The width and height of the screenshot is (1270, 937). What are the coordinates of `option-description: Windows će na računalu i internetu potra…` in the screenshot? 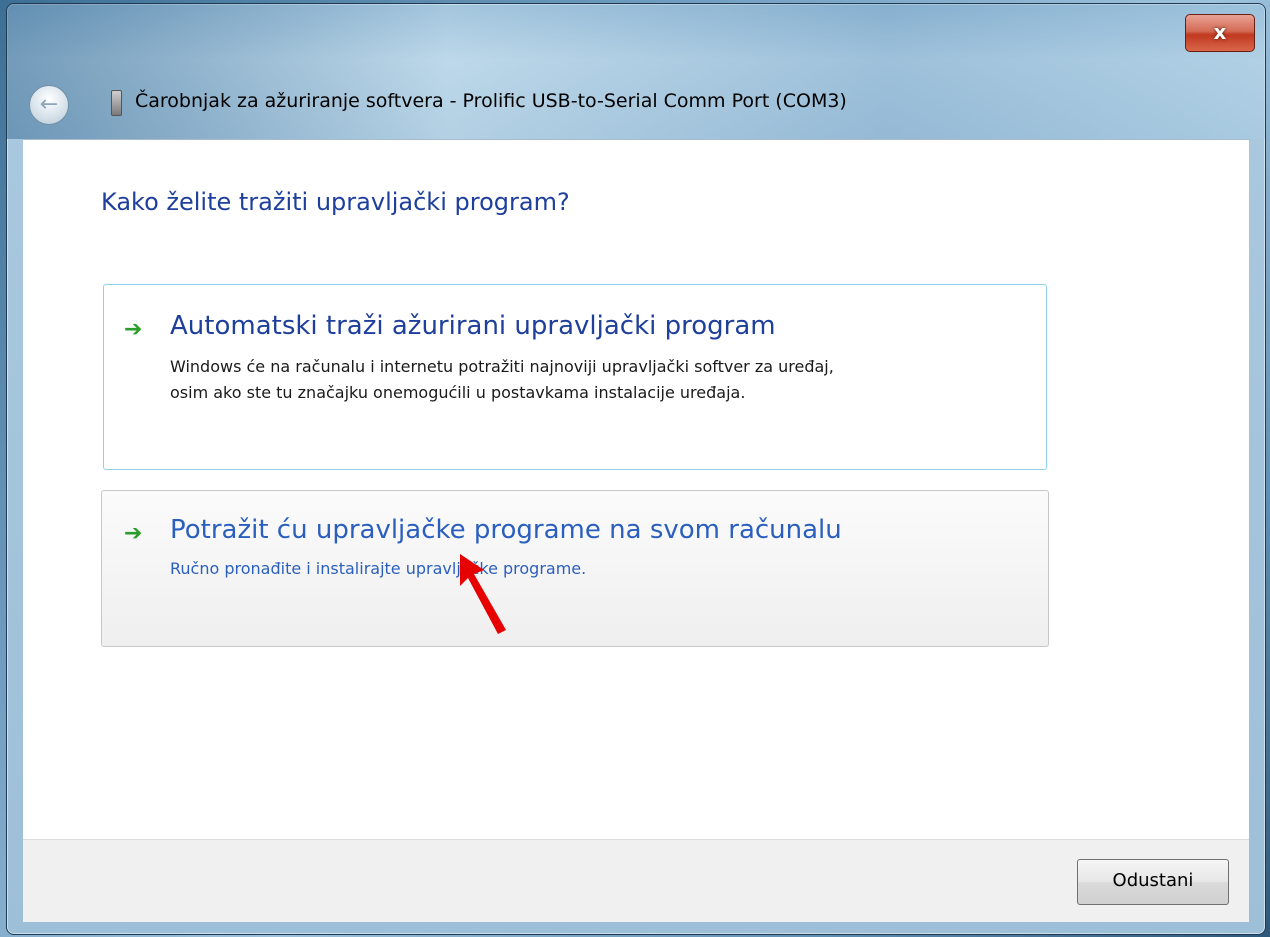 It's located at (502, 366).